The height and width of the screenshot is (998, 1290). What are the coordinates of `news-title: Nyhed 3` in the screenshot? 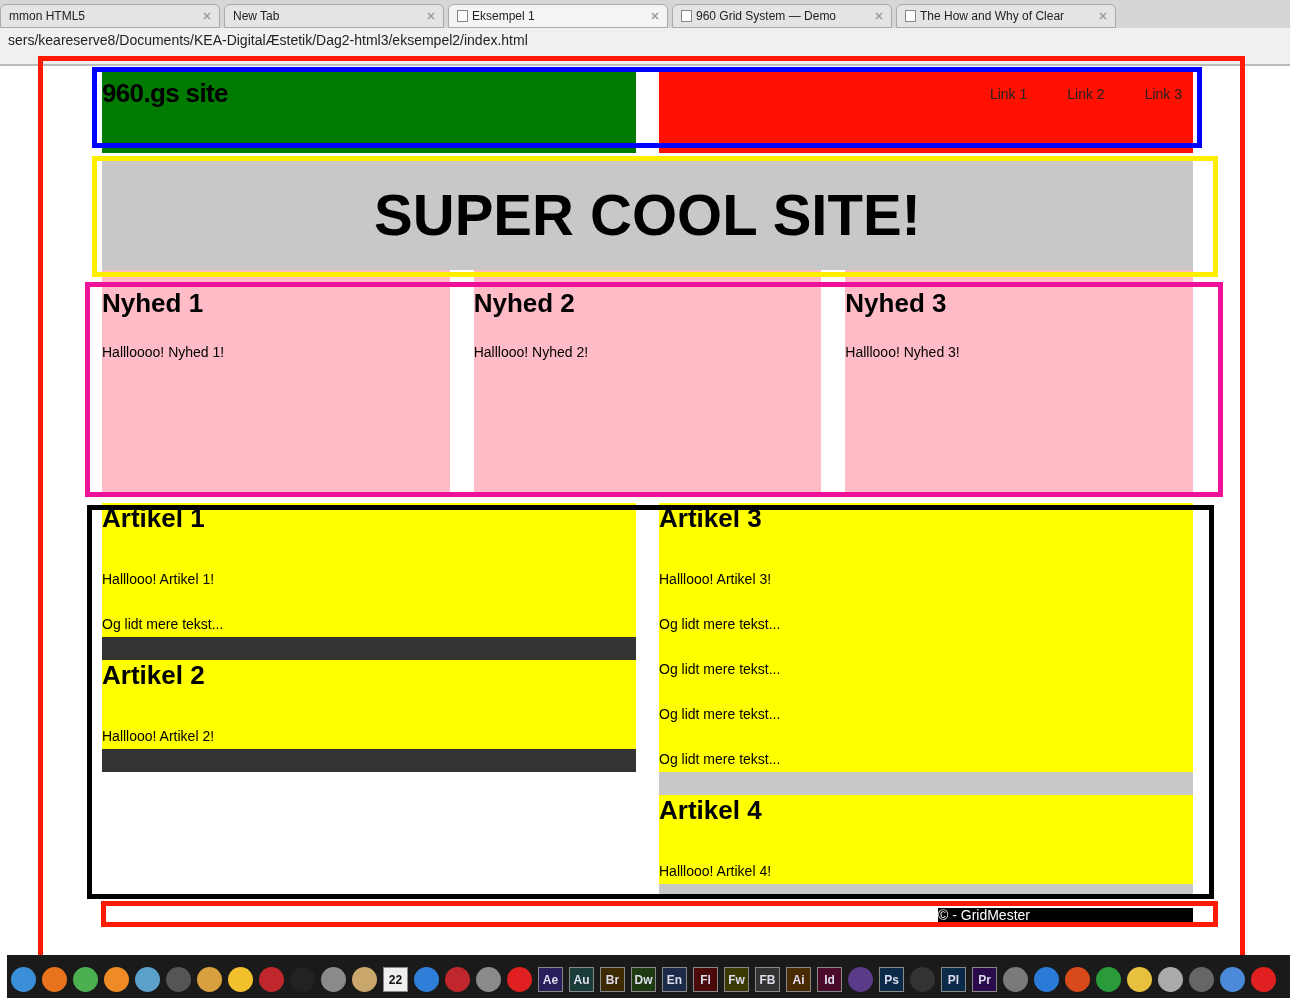 It's located at (896, 303).